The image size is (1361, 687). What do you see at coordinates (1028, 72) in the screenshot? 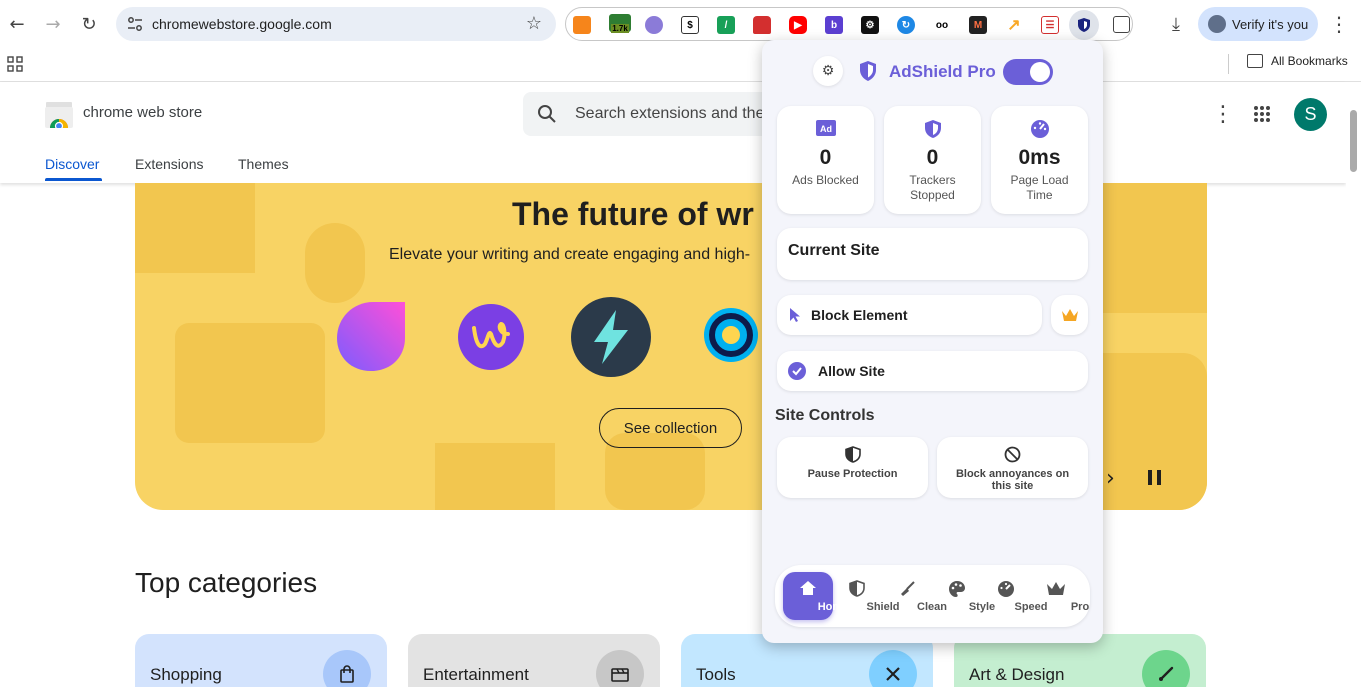
I see `protection-toggle` at bounding box center [1028, 72].